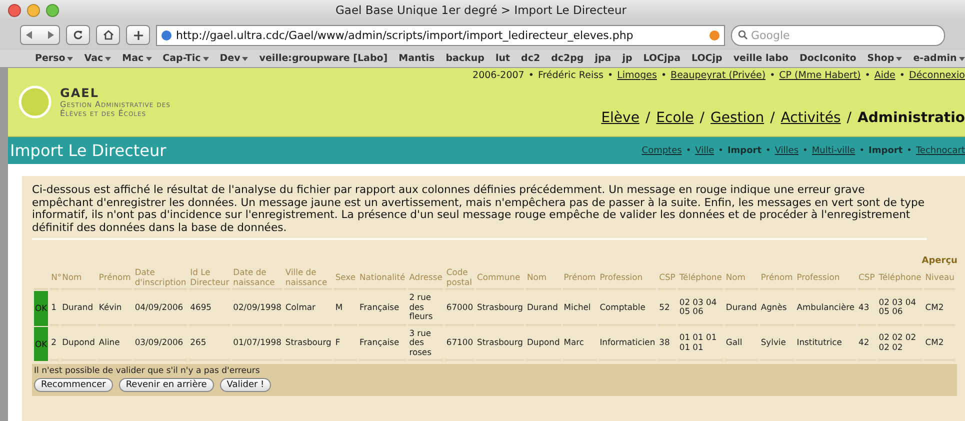 This screenshot has height=421, width=965. Describe the element at coordinates (820, 75) in the screenshot. I see `nav-link: CP (Mme Habert)` at that location.